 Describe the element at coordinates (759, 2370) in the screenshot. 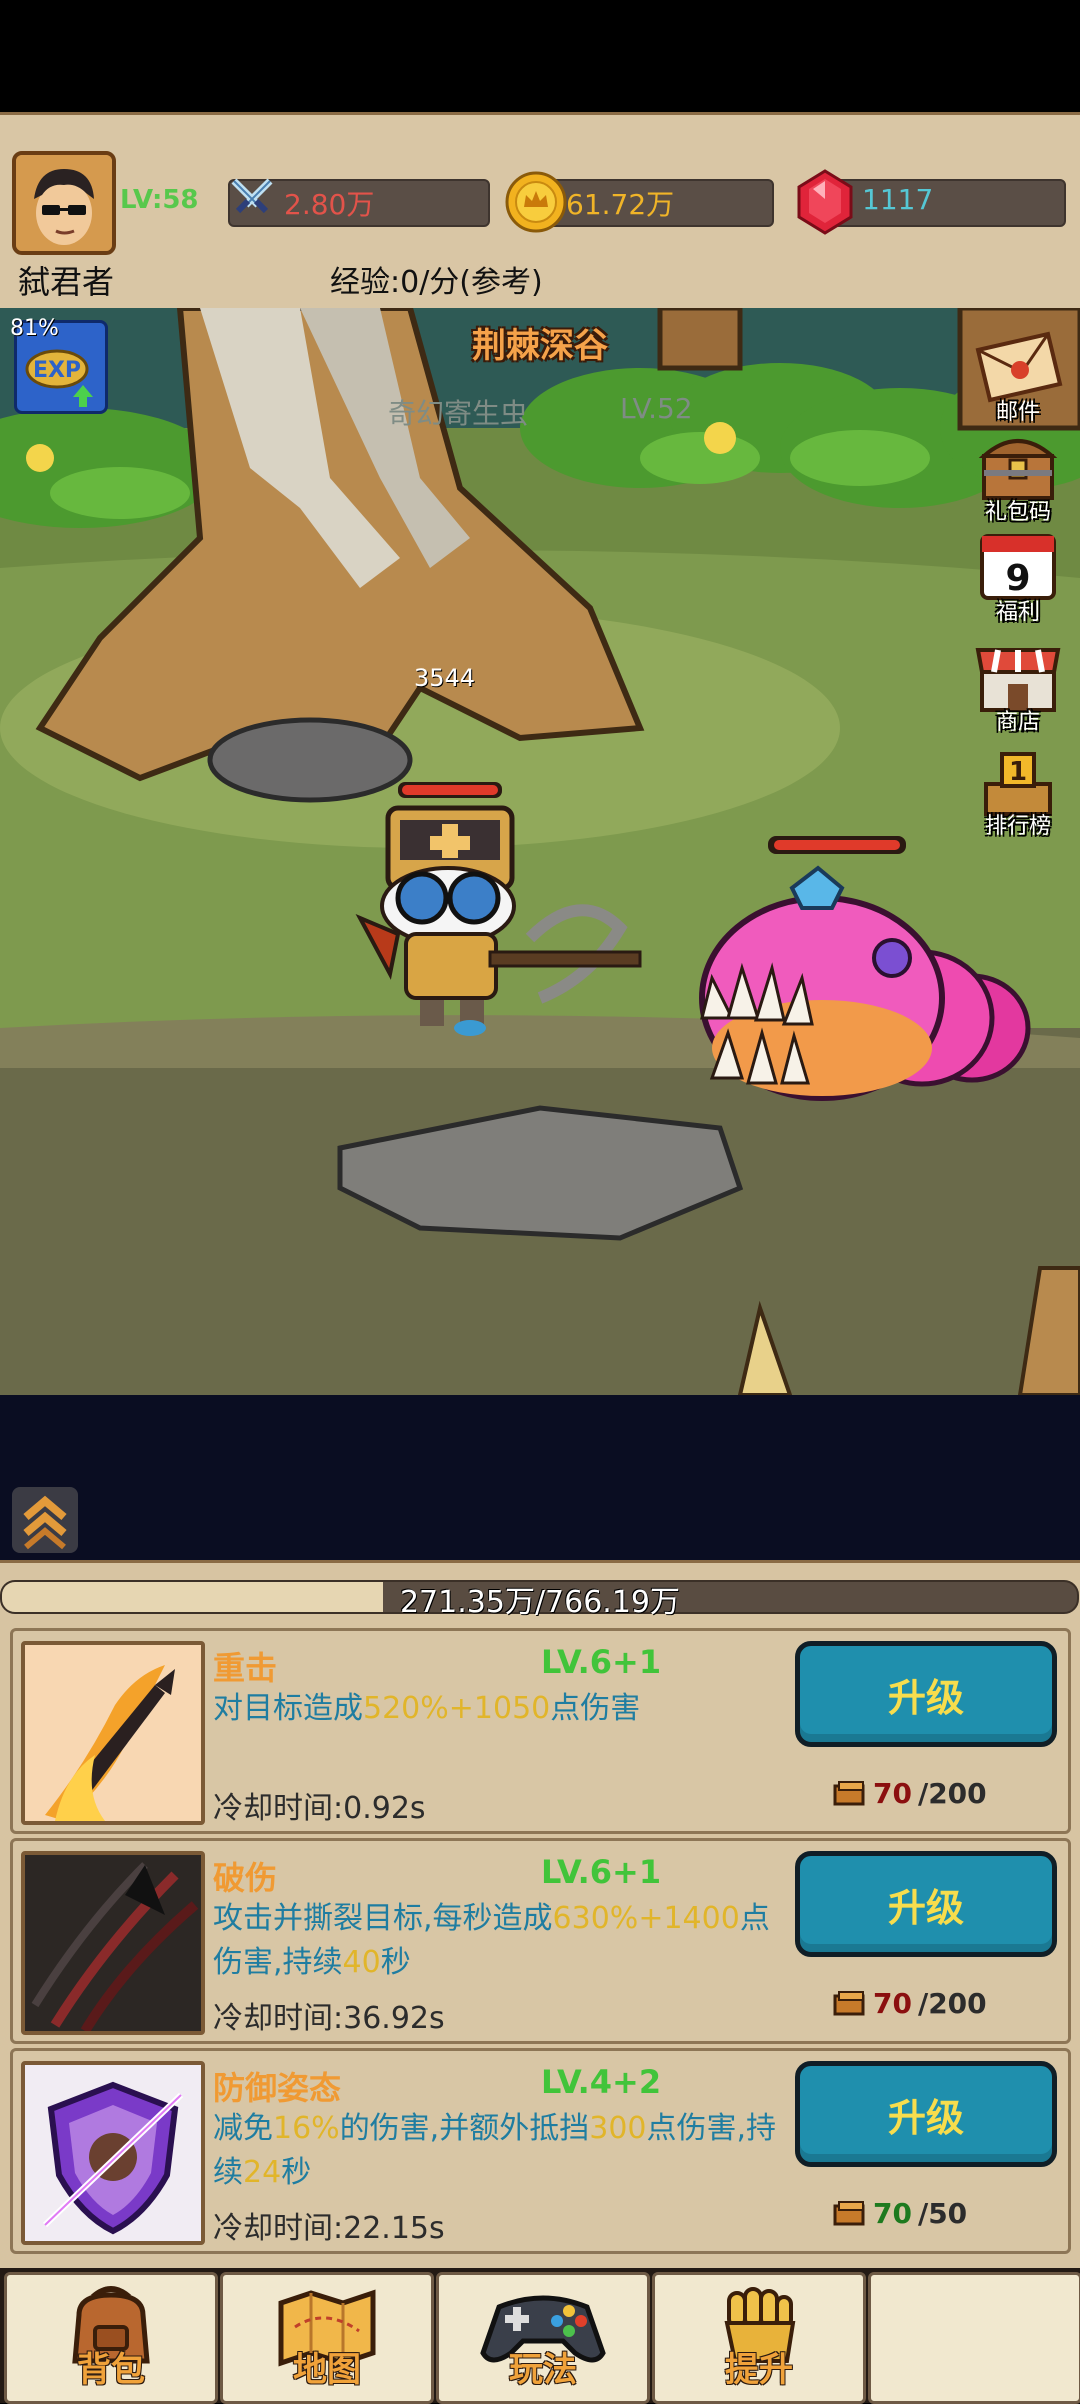

I see `nav-upgrade-label: 提升` at that location.